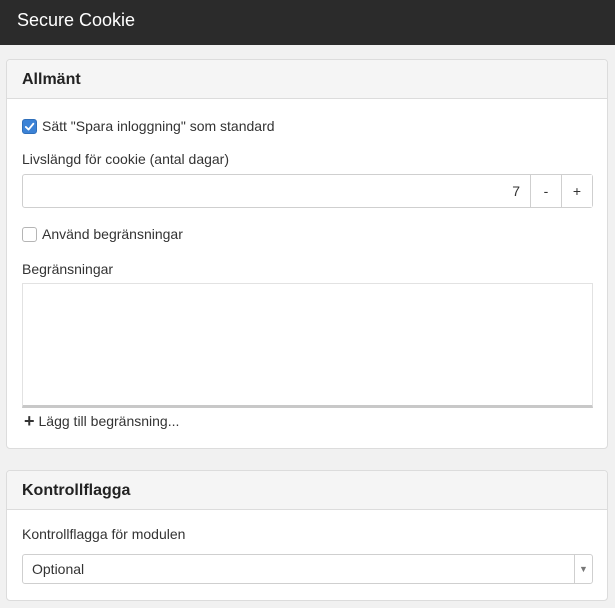 The width and height of the screenshot is (615, 608). I want to click on restrictions-label: Begränsningar, so click(68, 269).